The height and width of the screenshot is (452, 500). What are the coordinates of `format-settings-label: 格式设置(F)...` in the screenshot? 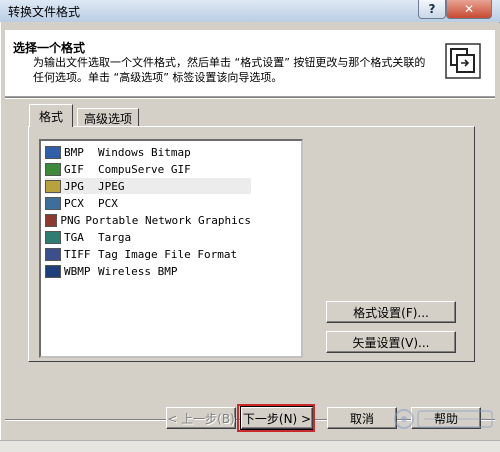 It's located at (391, 312).